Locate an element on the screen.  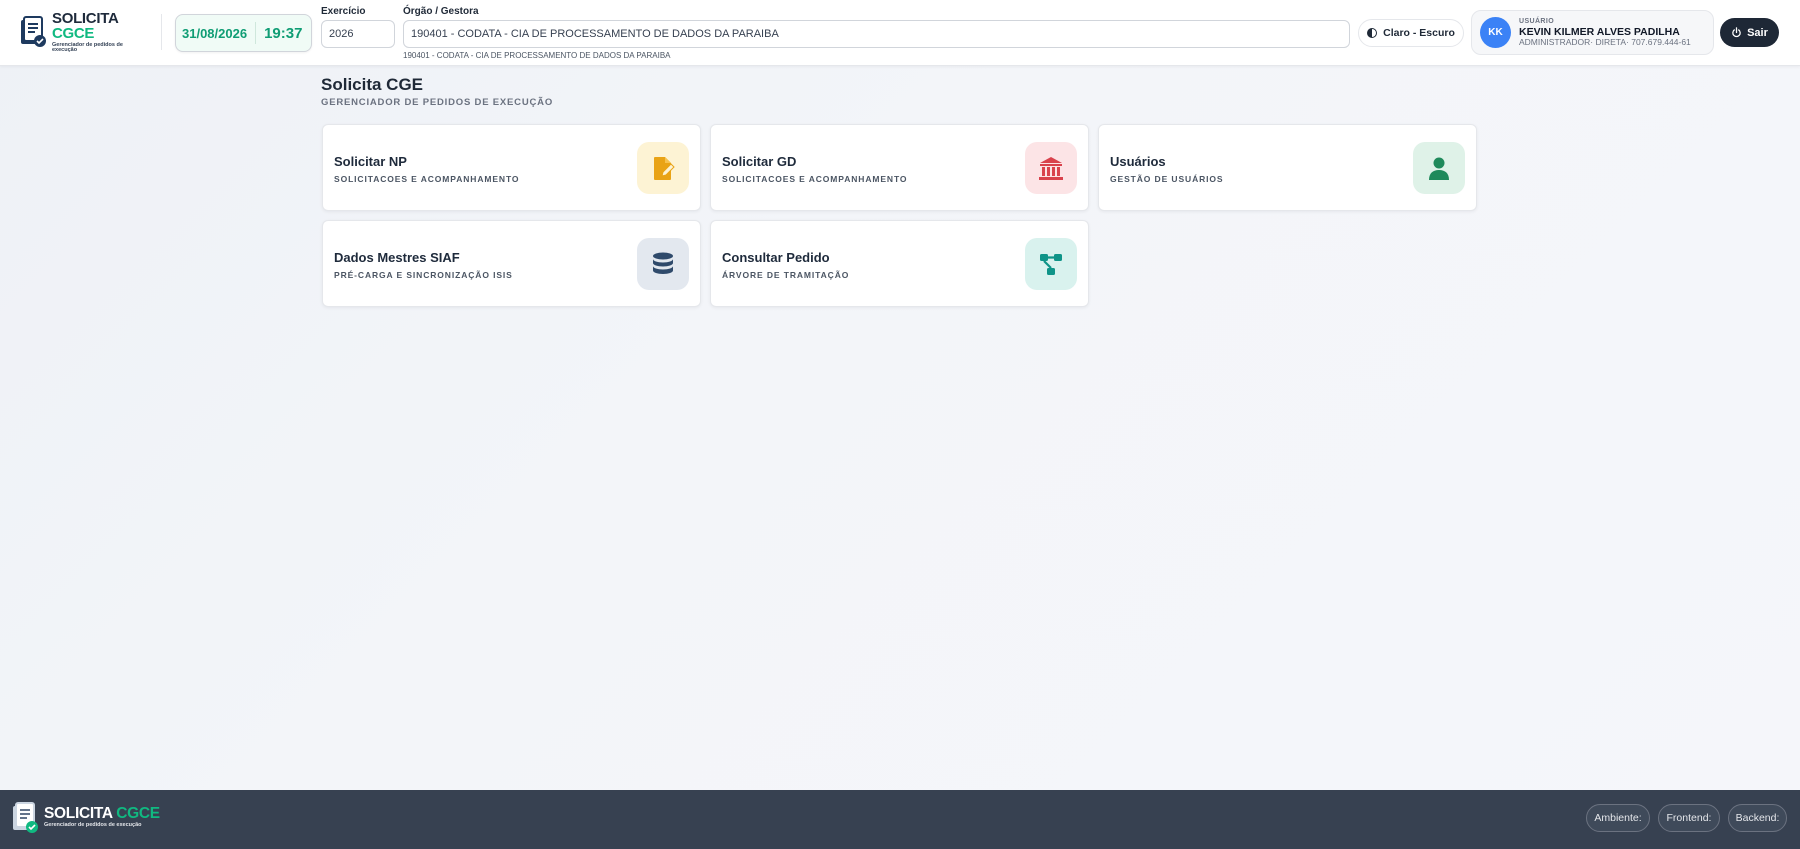
theme-toggle-button: Claro - Escuro is located at coordinates (1411, 33).